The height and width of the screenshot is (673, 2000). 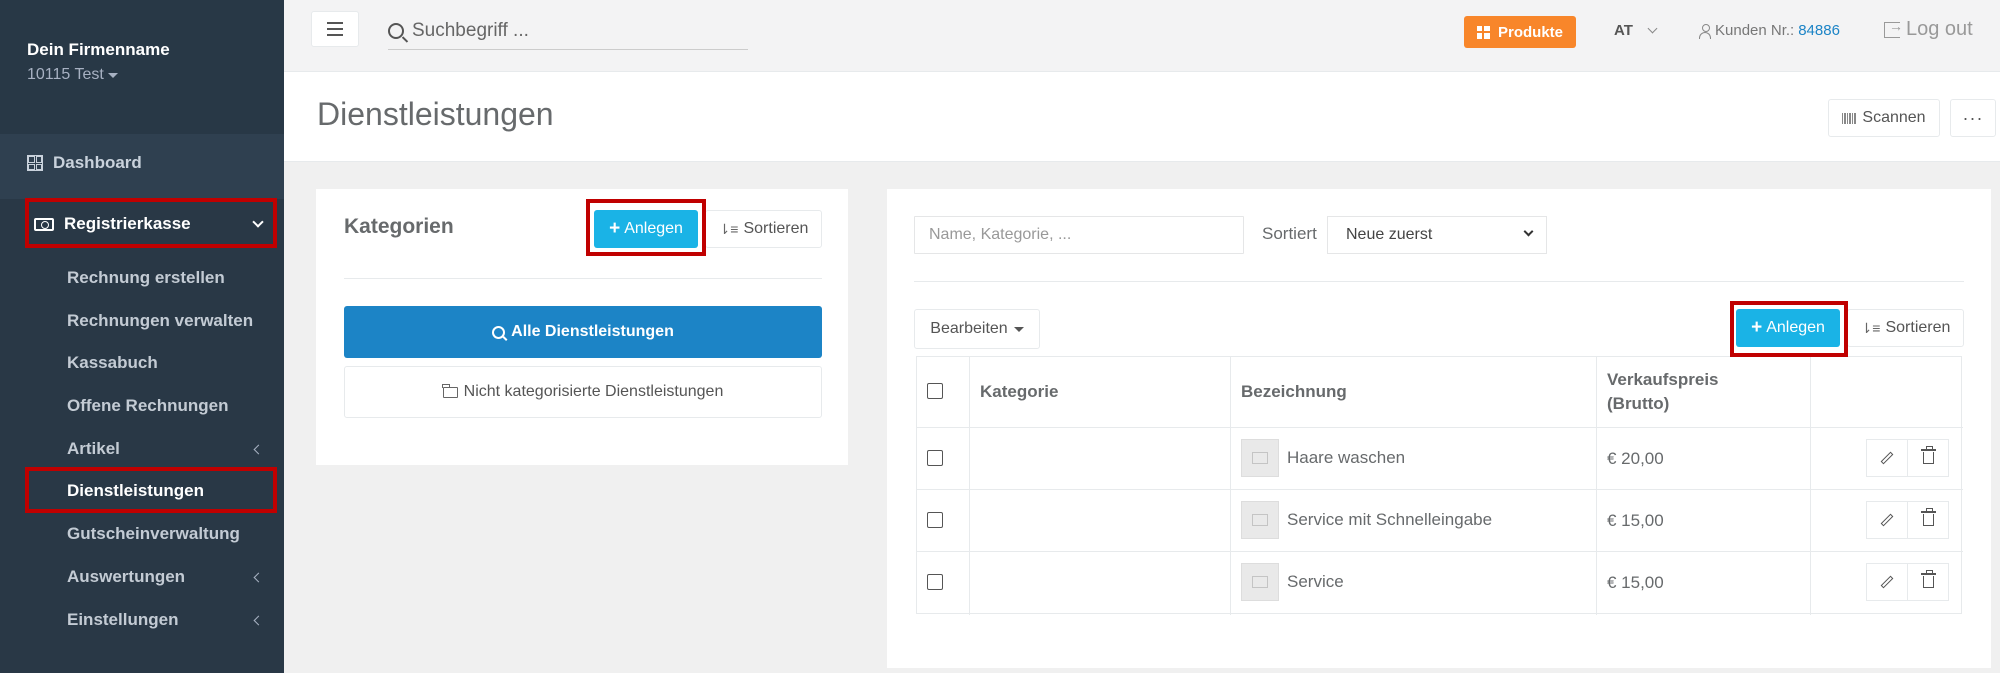 I want to click on sort-services-button: ⇂≡ Sortieren, so click(x=1905, y=328).